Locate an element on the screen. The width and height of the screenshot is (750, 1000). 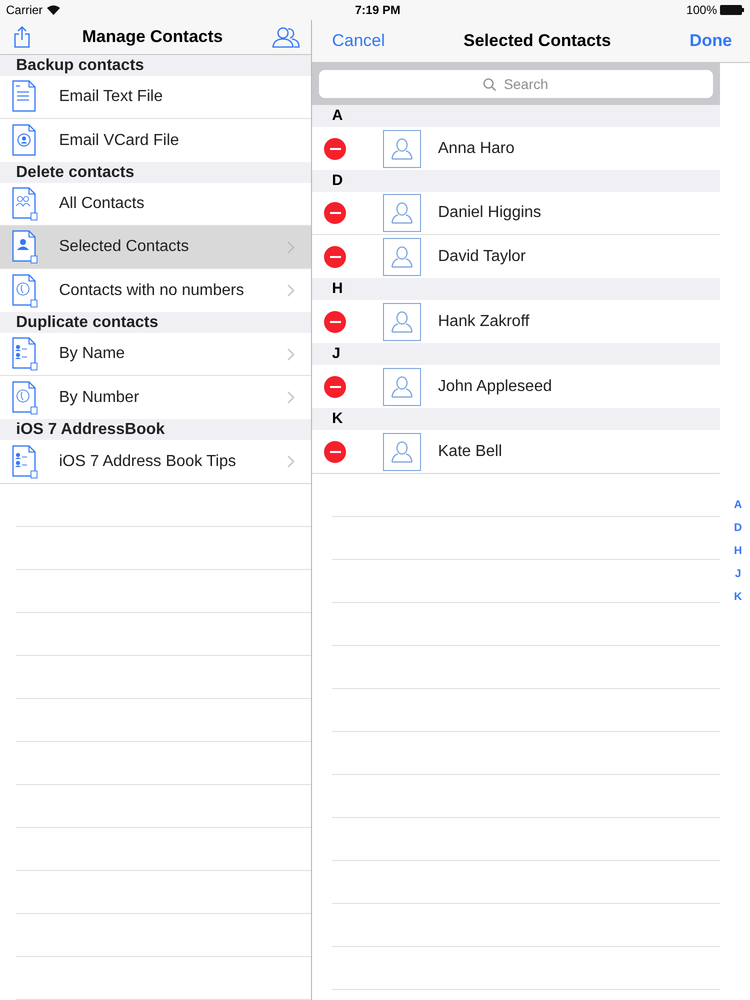
index-letter: A is located at coordinates (738, 505).